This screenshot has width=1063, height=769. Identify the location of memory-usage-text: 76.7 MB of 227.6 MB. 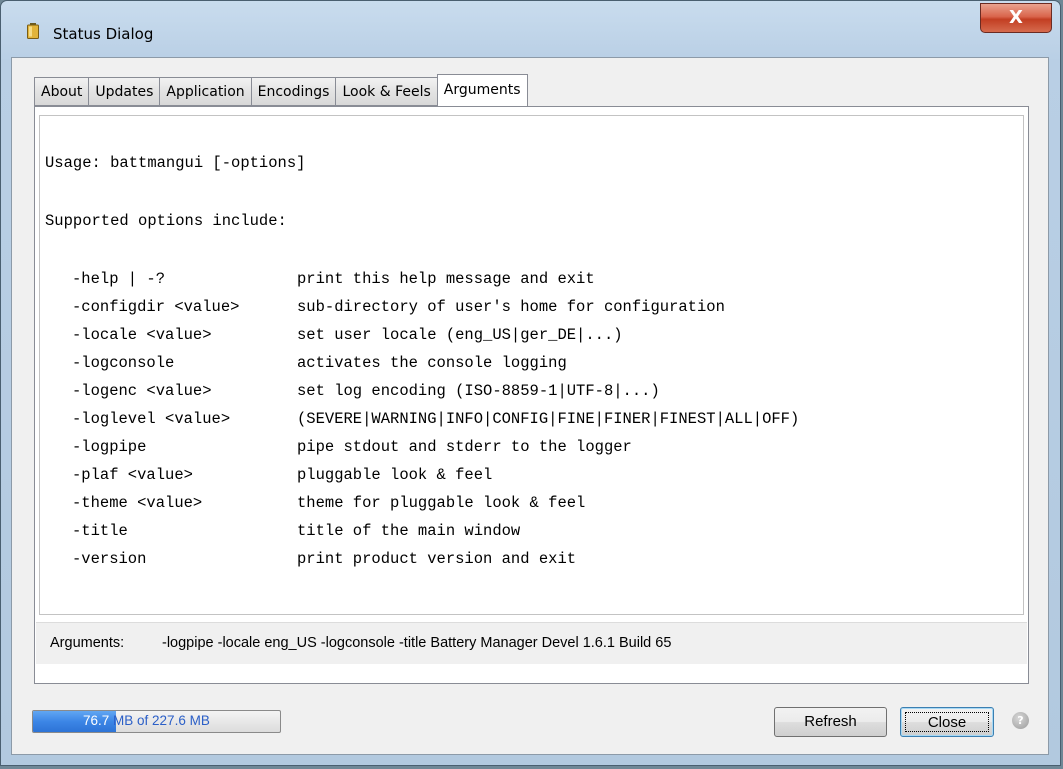
(146, 720).